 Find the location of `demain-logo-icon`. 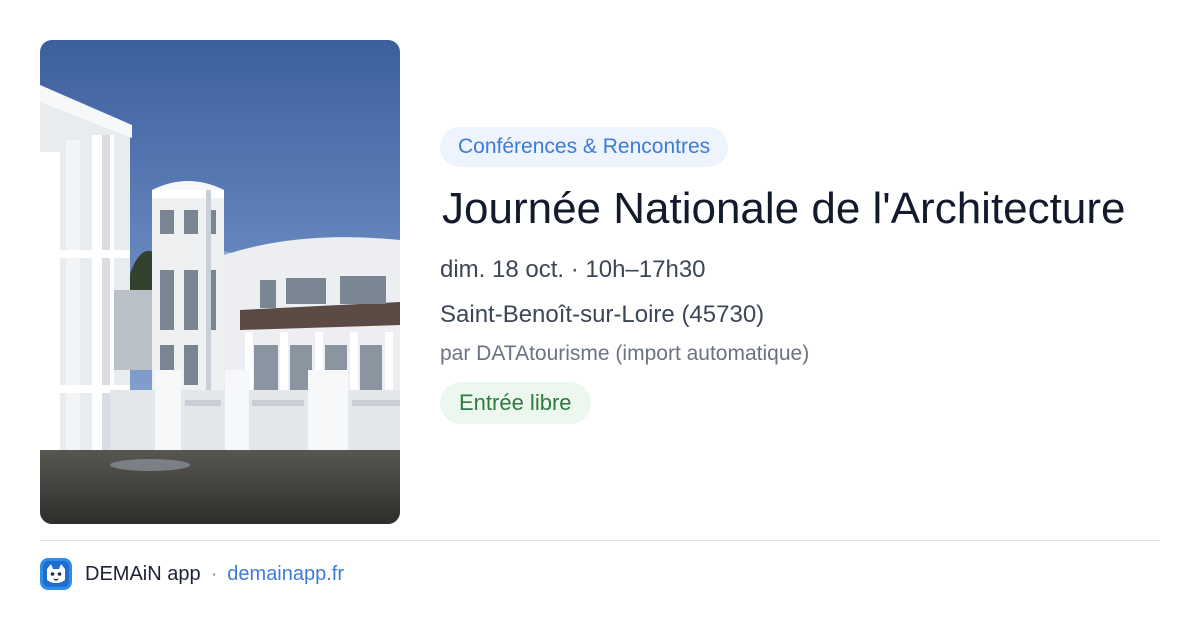

demain-logo-icon is located at coordinates (56, 574).